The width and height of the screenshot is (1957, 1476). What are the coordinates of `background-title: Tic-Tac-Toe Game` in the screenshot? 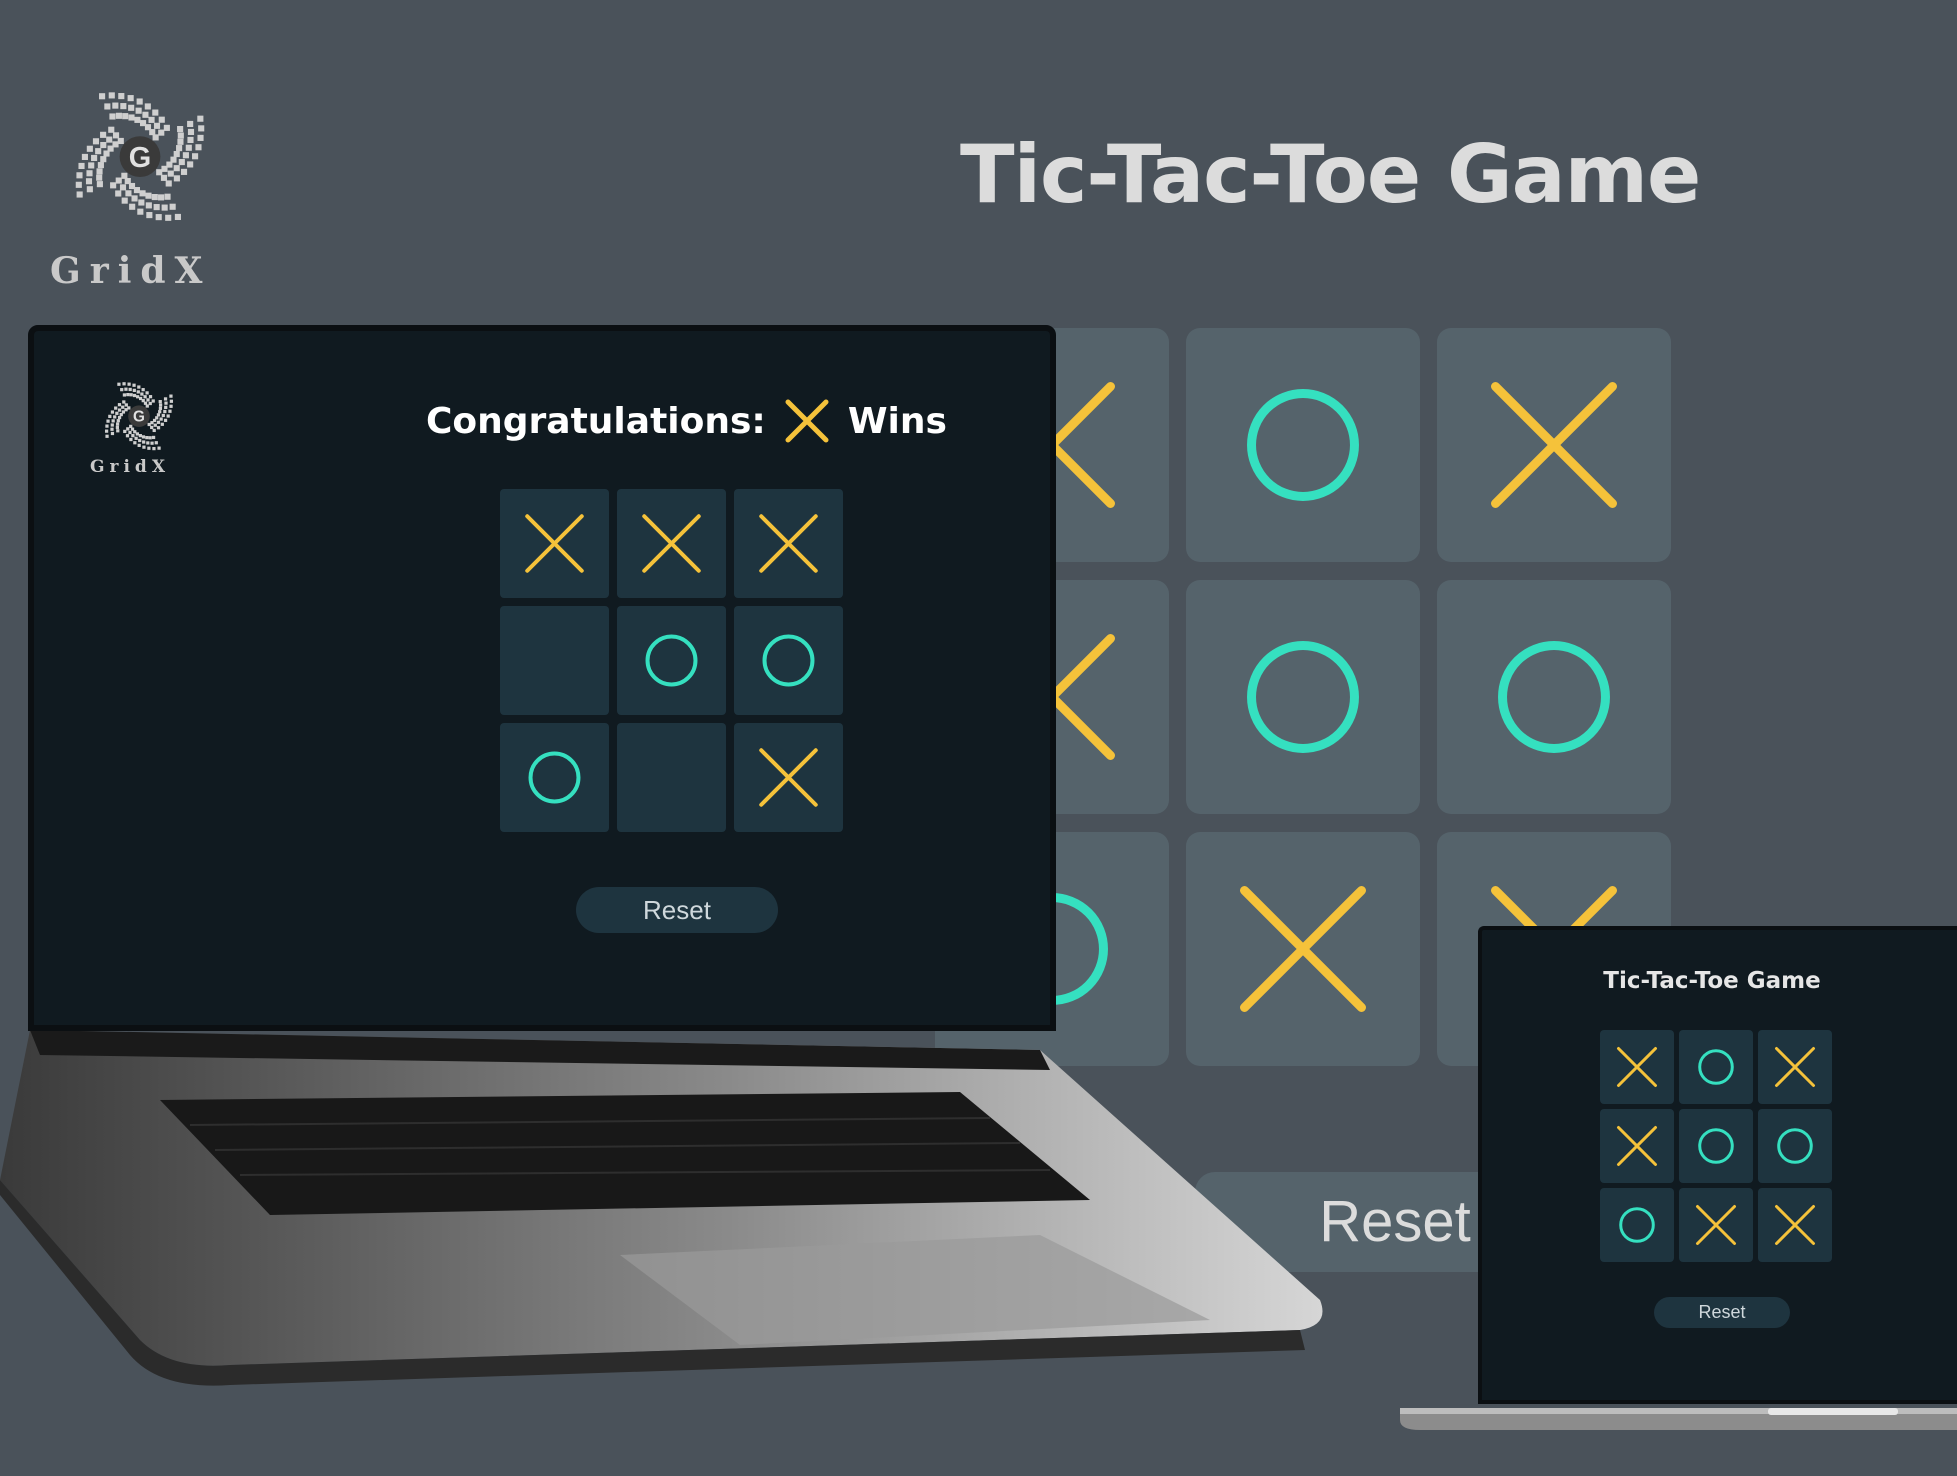 It's located at (1330, 174).